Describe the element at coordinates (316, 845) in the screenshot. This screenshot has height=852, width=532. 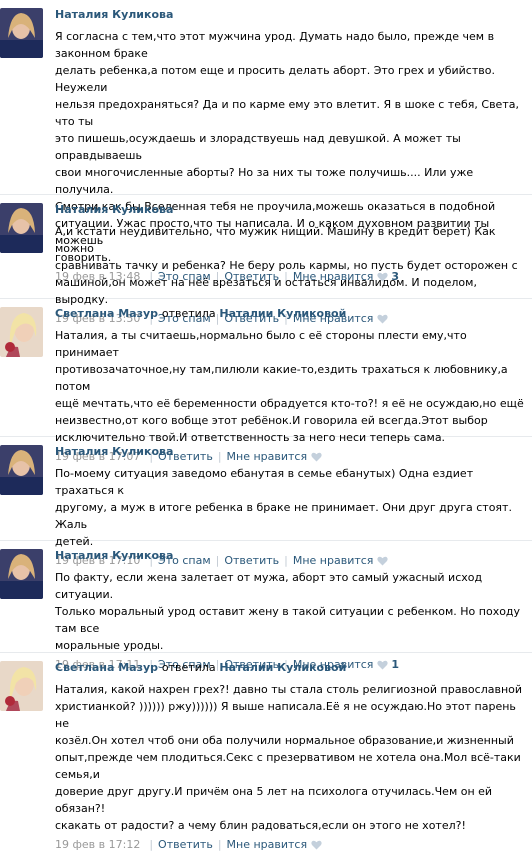
I see `heart-icon` at that location.